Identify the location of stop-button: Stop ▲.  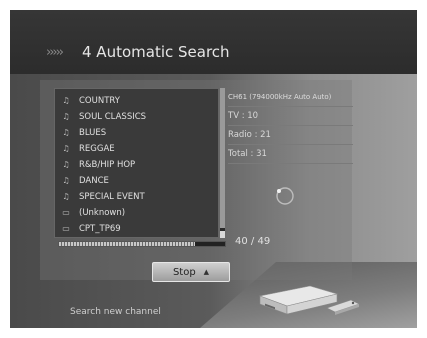
(191, 272).